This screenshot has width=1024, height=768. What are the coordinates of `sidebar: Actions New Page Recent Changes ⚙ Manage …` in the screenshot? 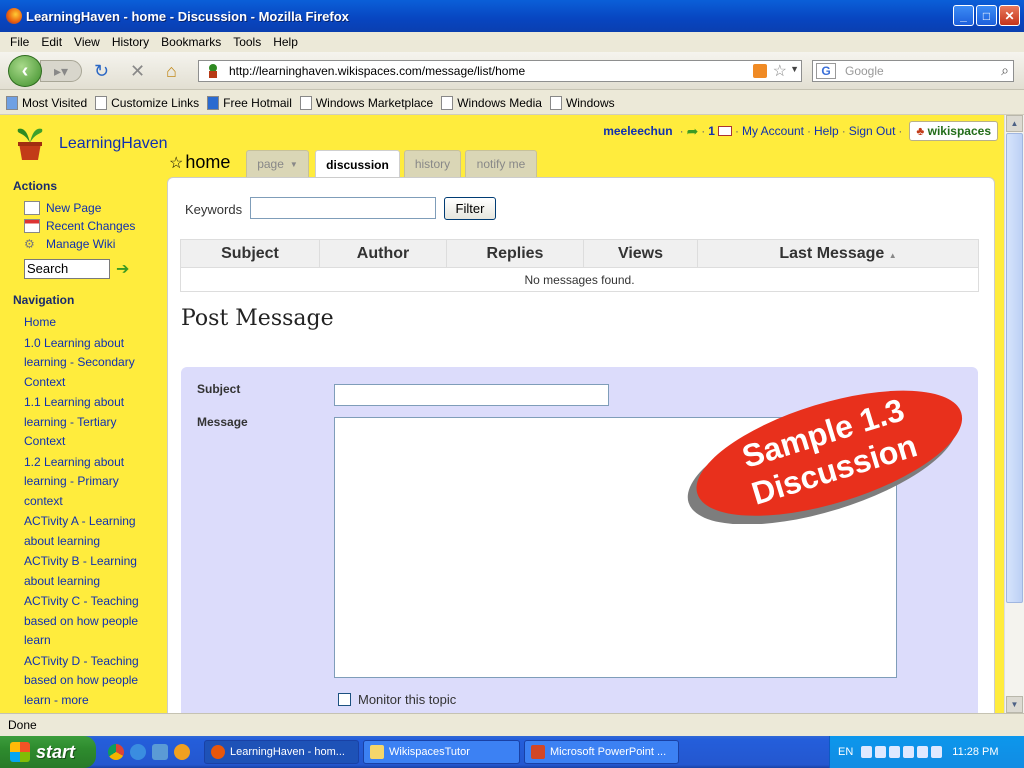 It's located at (82, 444).